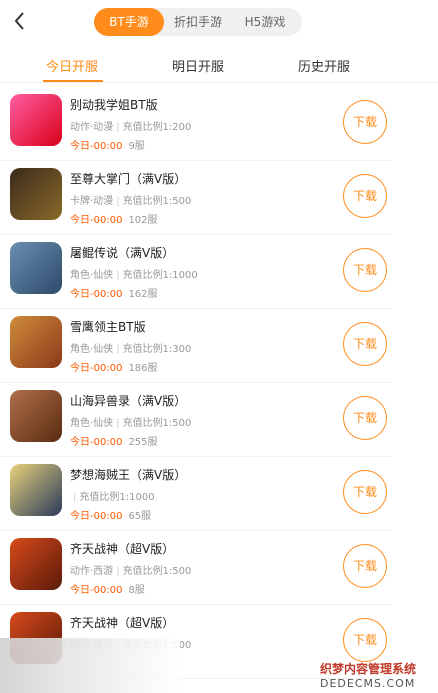  I want to click on recharge-ratio: 充值比例1:300, so click(157, 349).